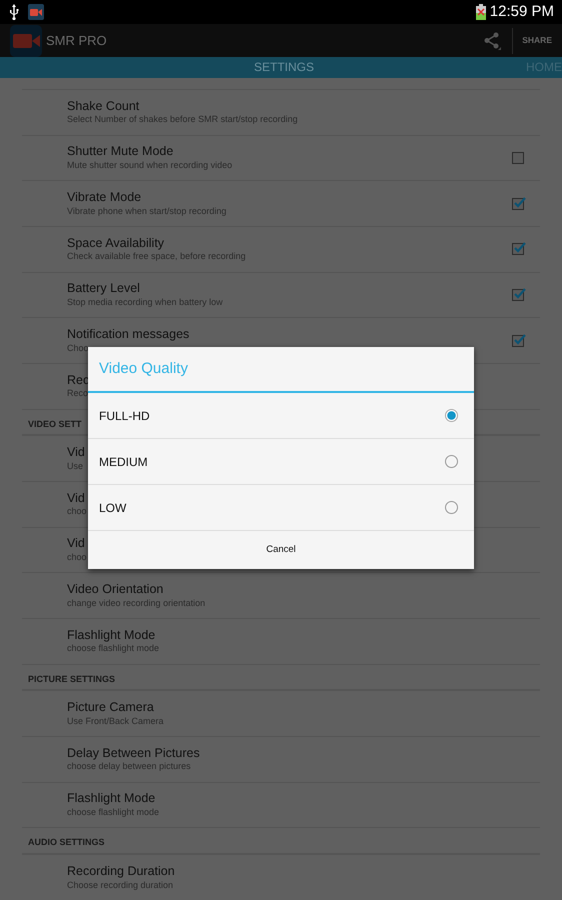 This screenshot has width=562, height=900. I want to click on usb-icon, so click(14, 12).